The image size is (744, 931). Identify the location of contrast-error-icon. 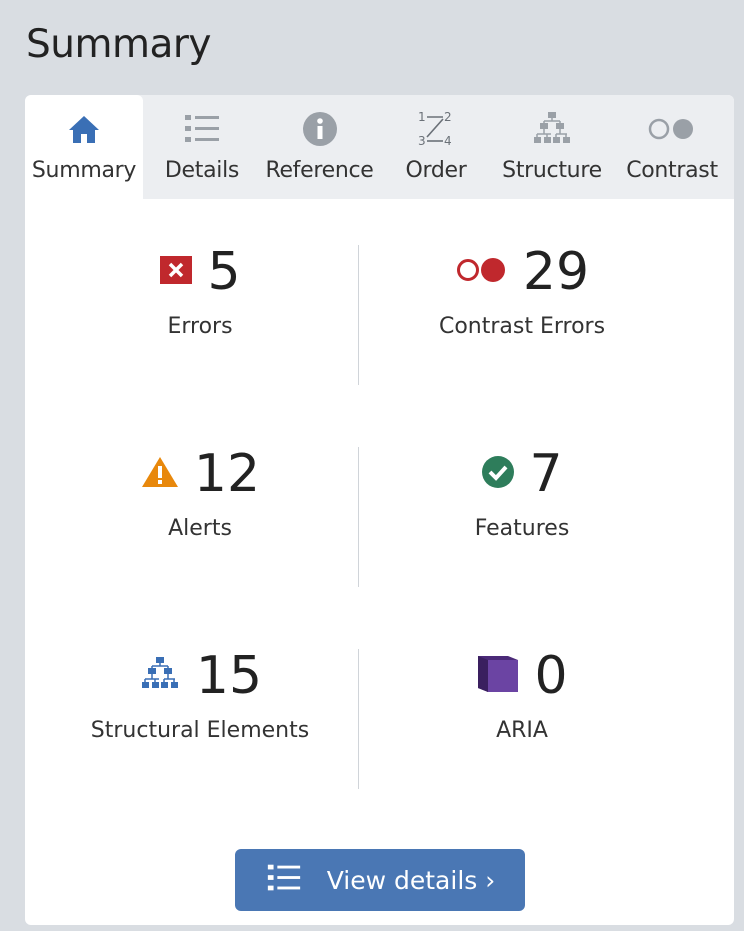
(482, 272).